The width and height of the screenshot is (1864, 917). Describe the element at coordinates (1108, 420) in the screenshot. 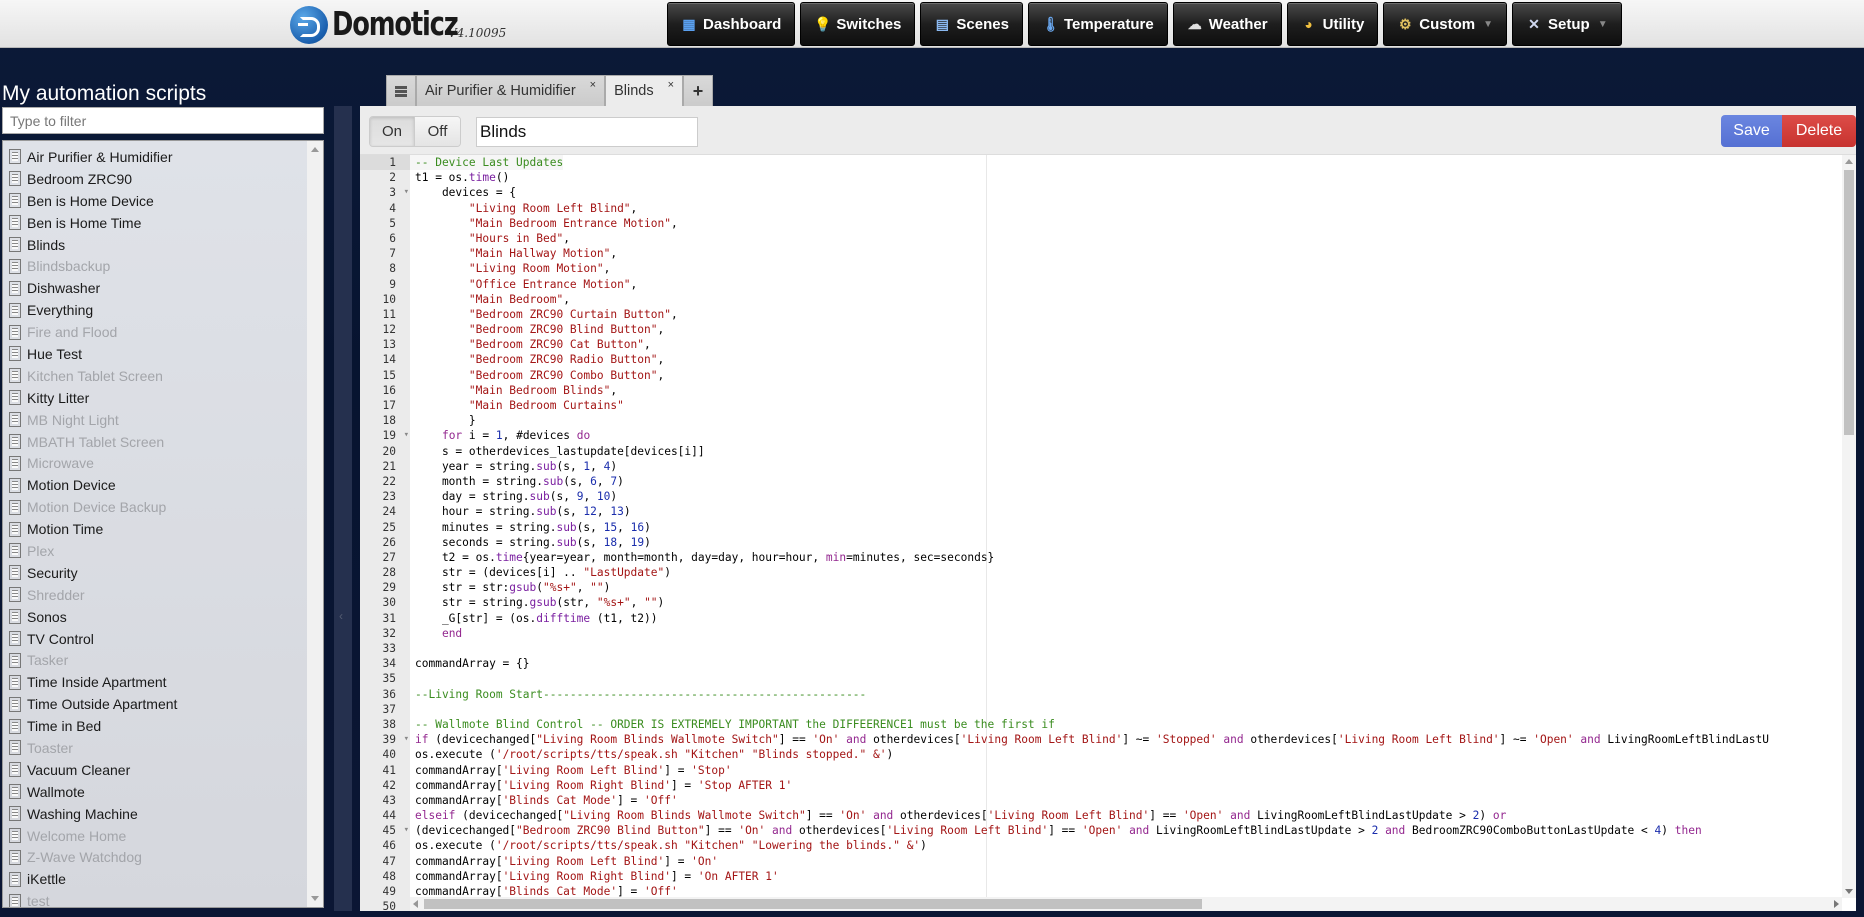

I see `code-line: 18 }` at that location.